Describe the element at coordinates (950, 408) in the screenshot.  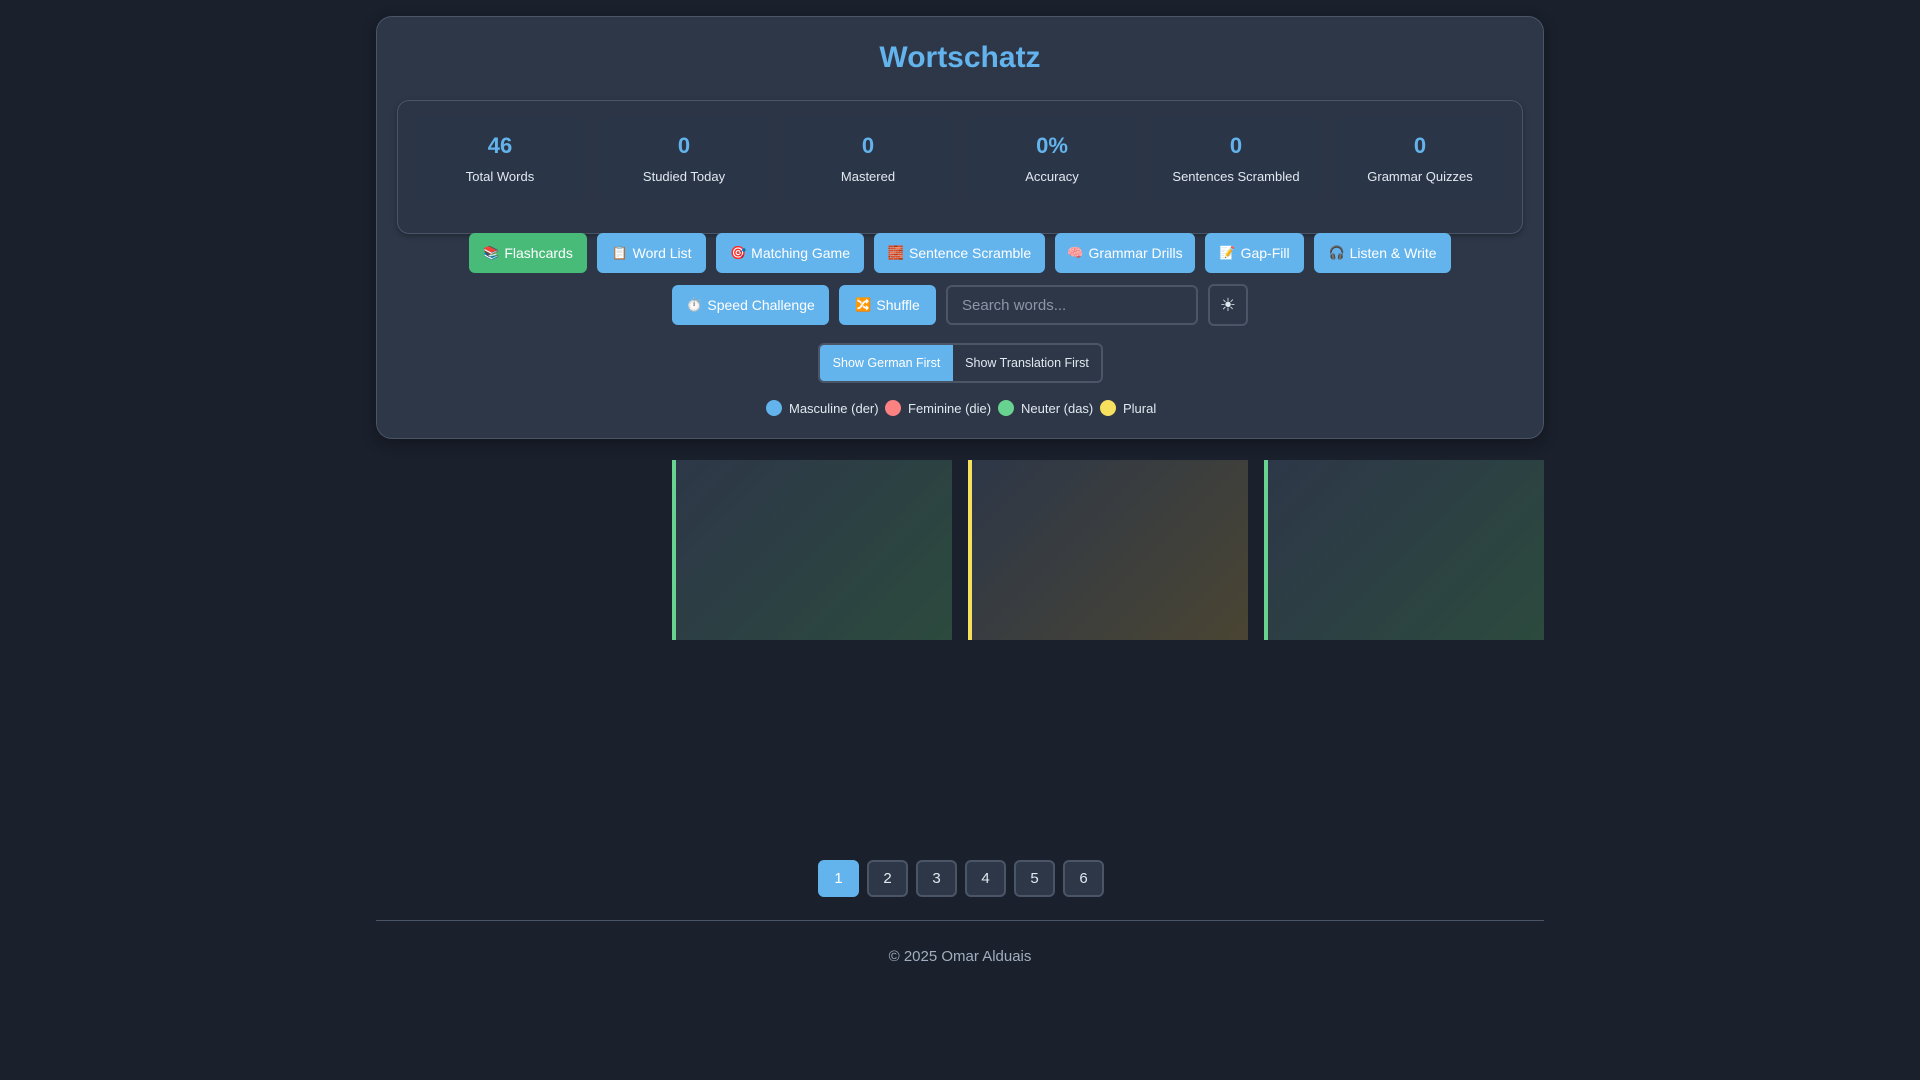
I see `legend-label: Feminine (die)` at that location.